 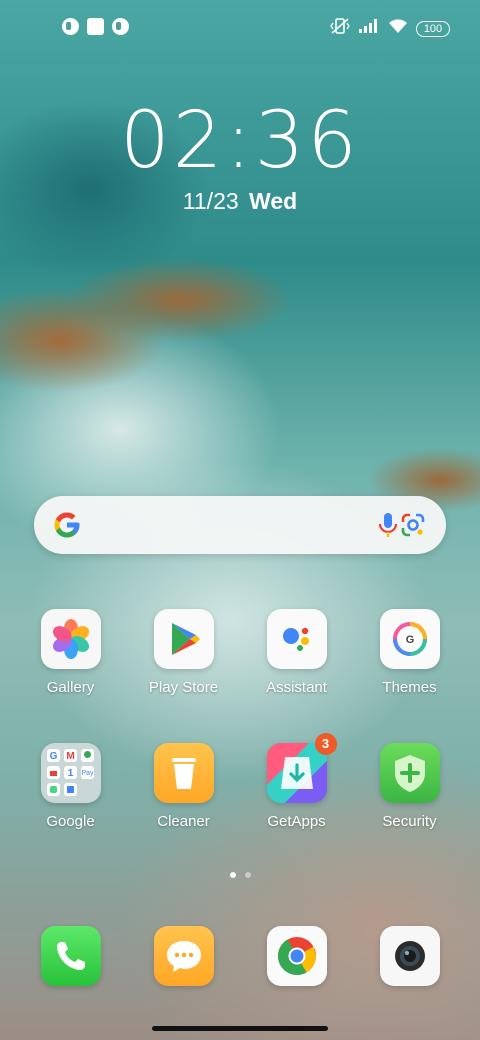 I want to click on messaging-icon, so click(x=183, y=956).